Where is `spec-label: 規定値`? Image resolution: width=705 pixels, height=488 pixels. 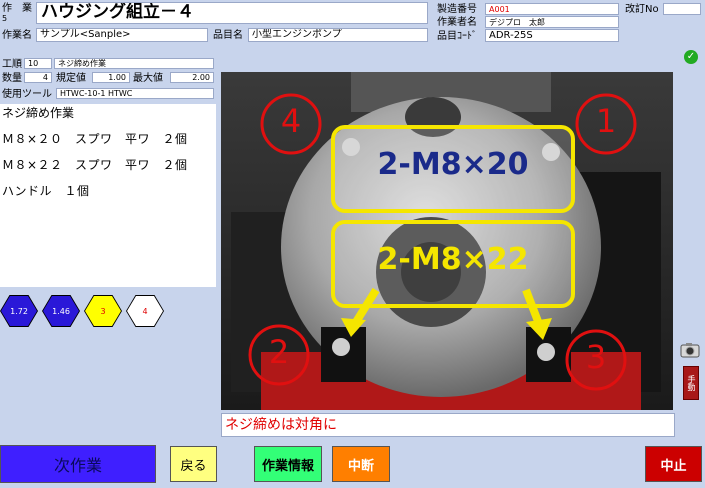
spec-label: 規定値 is located at coordinates (71, 78).